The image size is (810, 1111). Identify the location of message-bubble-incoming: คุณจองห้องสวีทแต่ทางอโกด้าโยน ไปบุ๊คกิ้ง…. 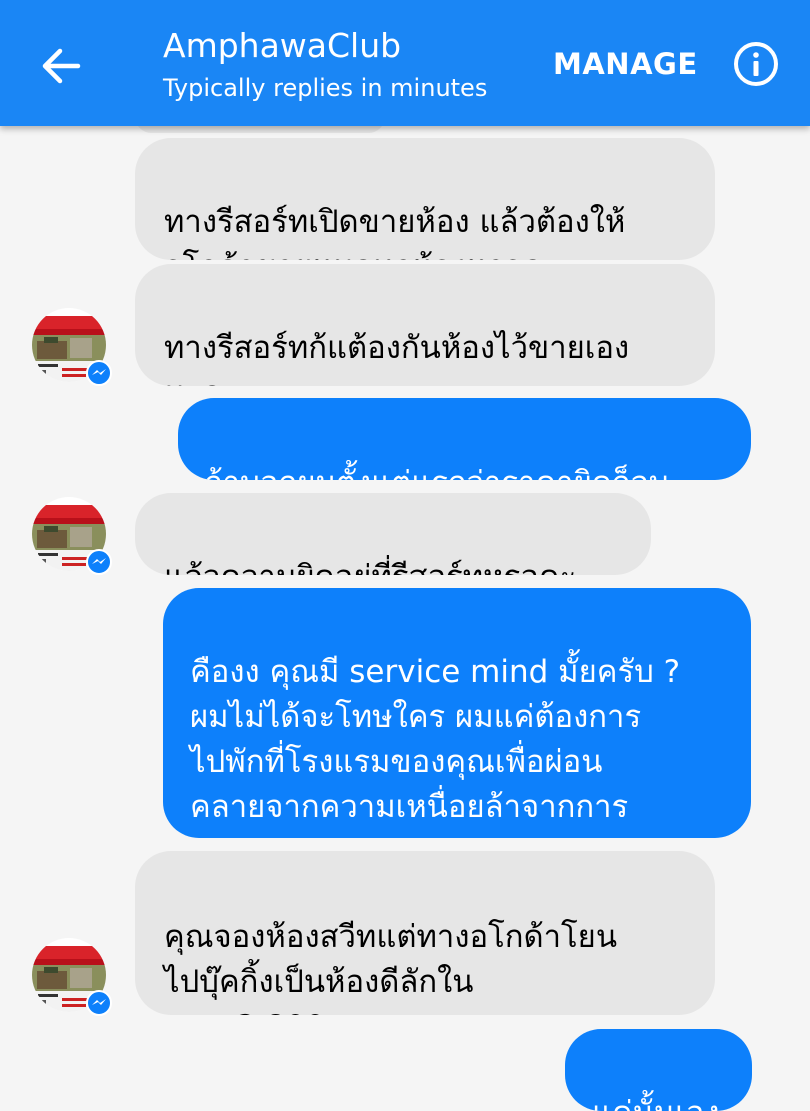
(425, 933).